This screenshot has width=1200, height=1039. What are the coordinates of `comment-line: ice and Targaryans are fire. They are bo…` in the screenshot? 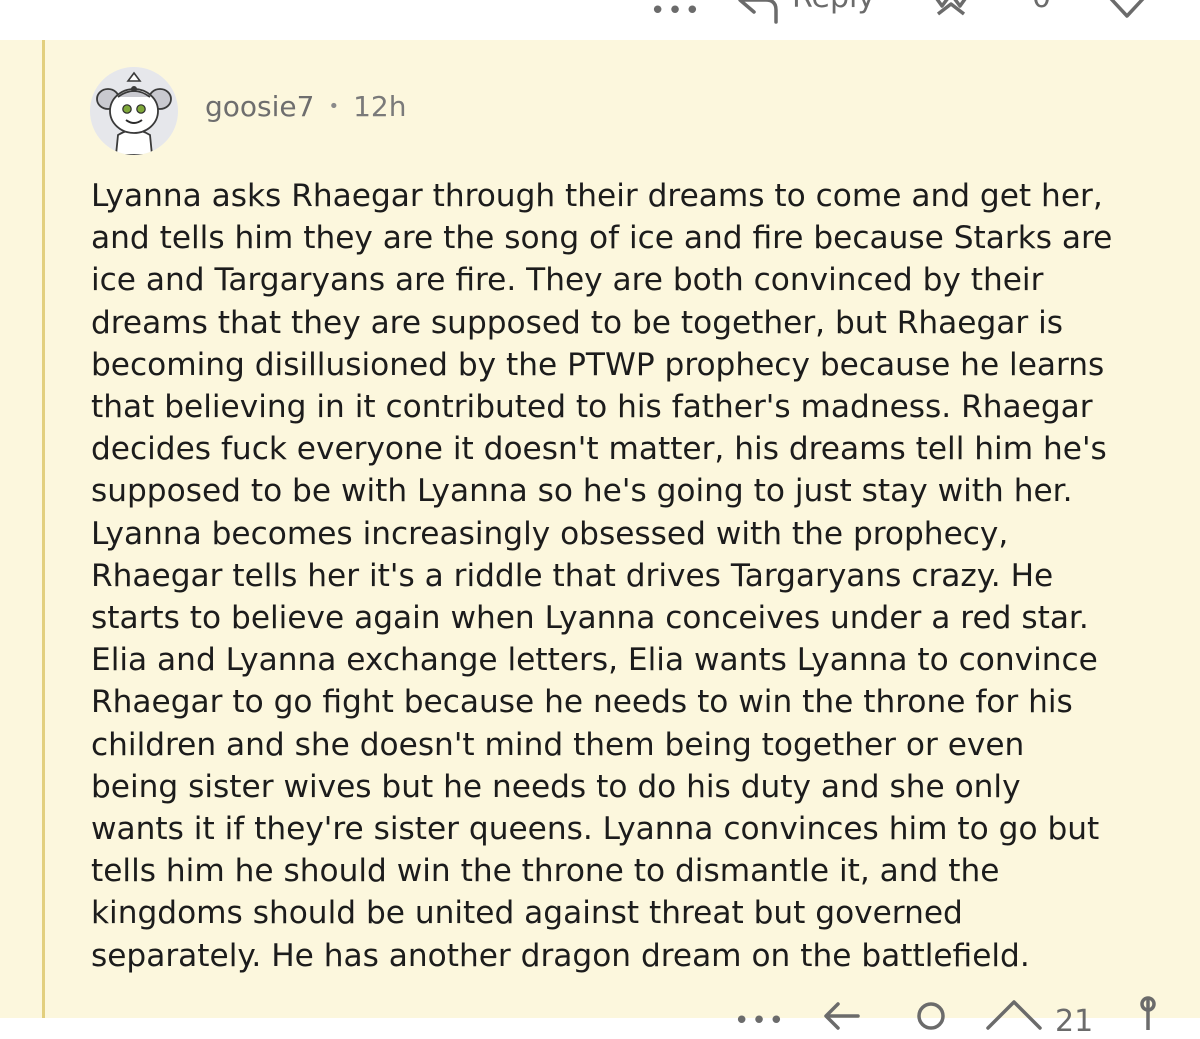 It's located at (567, 280).